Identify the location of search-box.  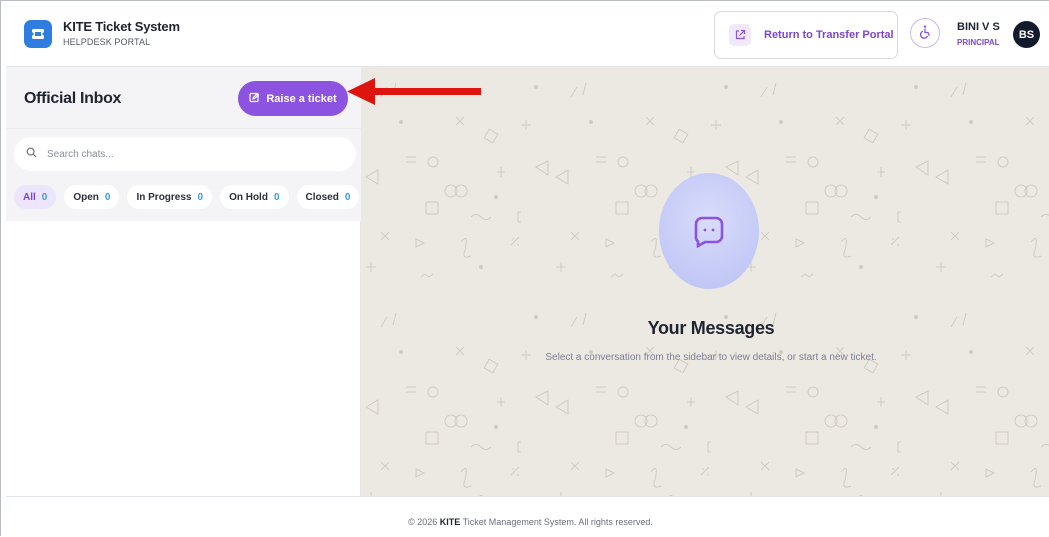
(185, 154).